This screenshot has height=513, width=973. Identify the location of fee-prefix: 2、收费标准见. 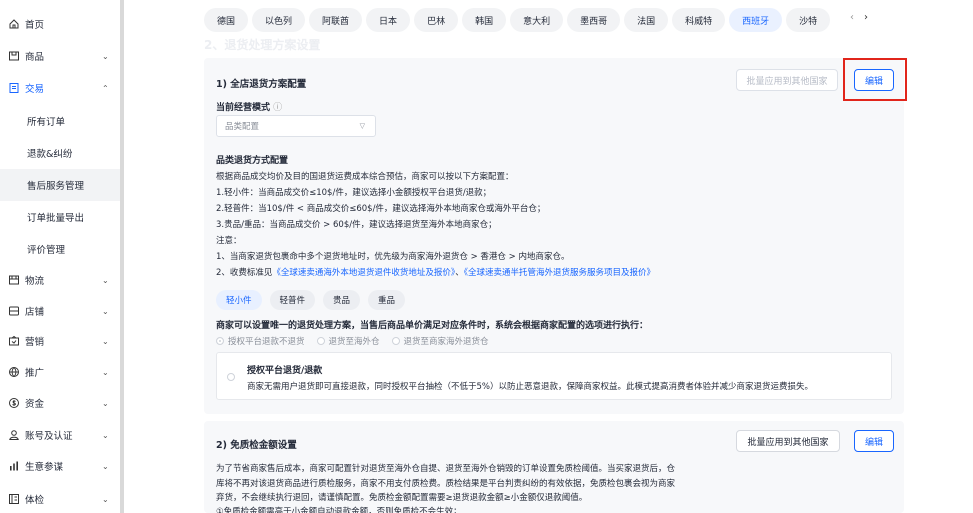
(244, 273).